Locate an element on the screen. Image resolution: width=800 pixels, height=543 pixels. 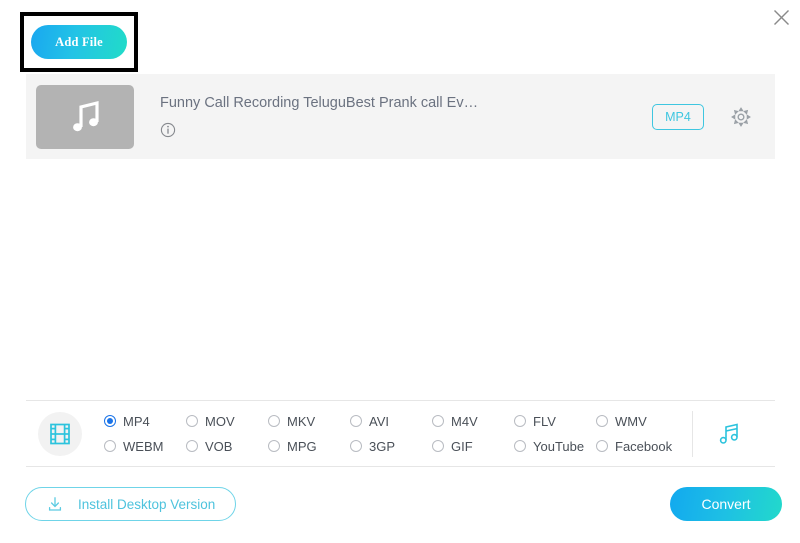
format-option-facebook: Facebook is located at coordinates (637, 446).